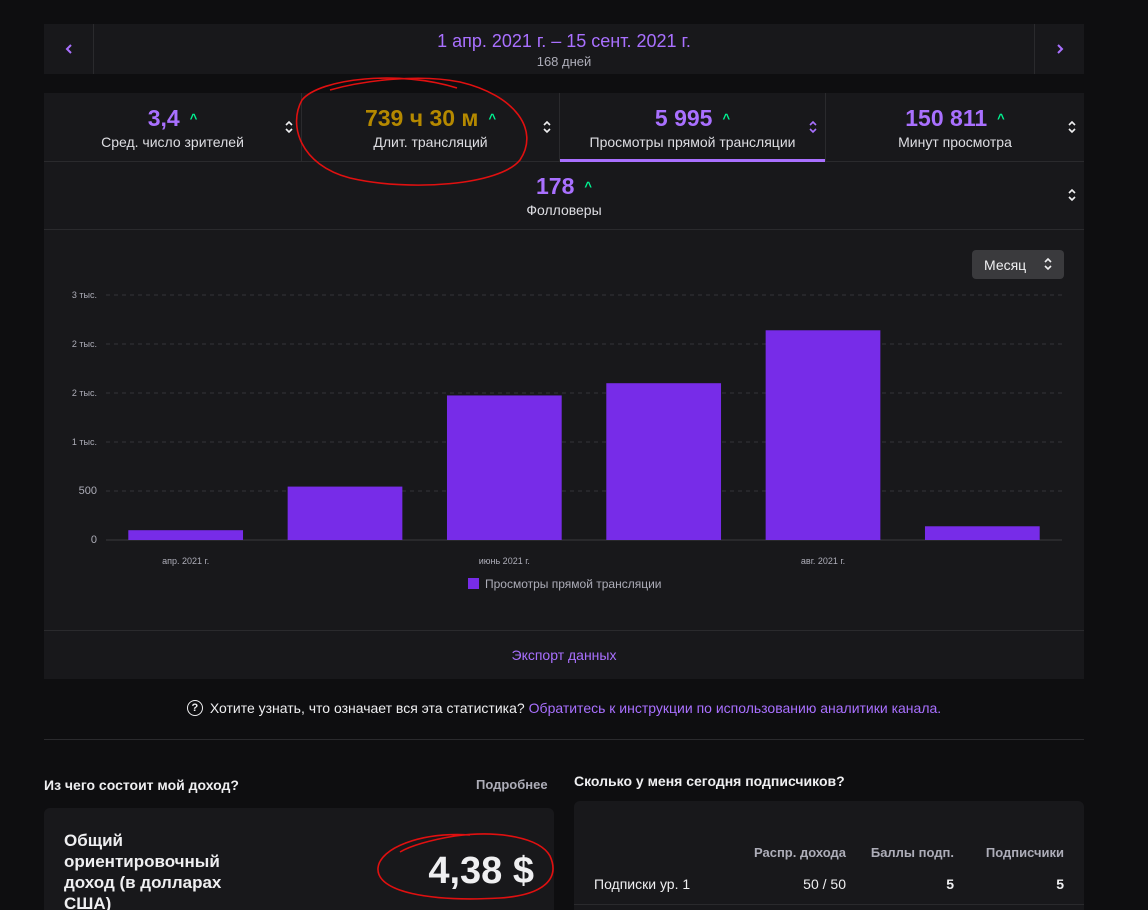 The height and width of the screenshot is (910, 1148). What do you see at coordinates (512, 784) in the screenshot?
I see `income-more-link: Подробнее` at bounding box center [512, 784].